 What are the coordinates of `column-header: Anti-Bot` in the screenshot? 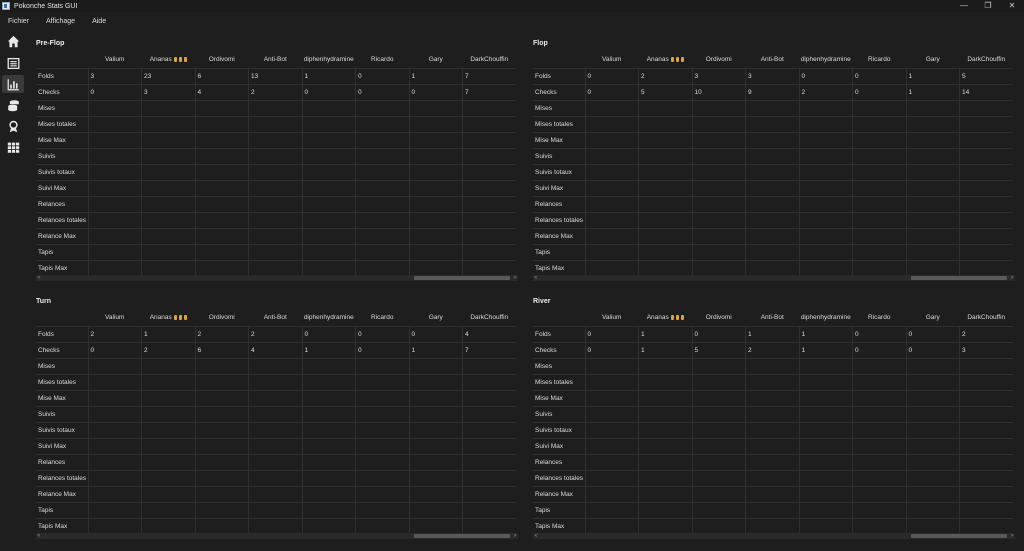 It's located at (276, 60).